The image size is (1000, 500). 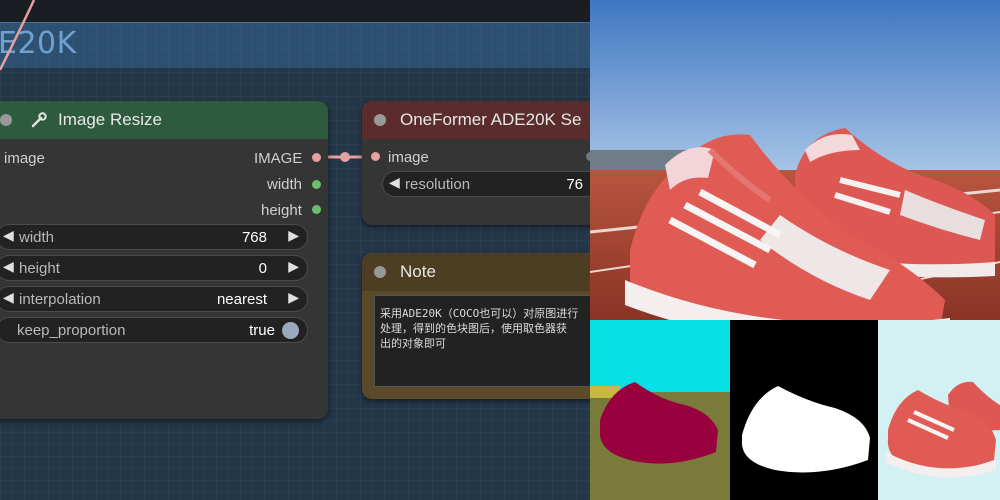 What do you see at coordinates (164, 120) in the screenshot?
I see `image-resize-header: Image Resize` at bounding box center [164, 120].